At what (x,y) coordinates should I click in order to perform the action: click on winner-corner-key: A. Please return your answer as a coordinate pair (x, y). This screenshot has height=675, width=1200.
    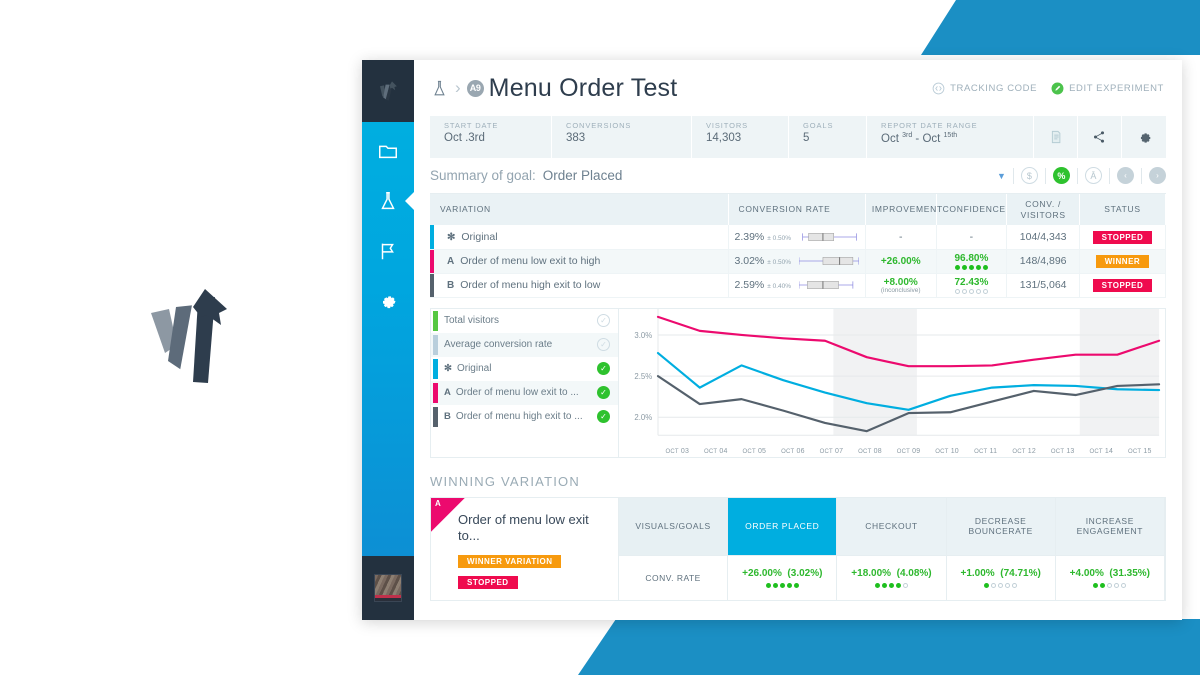
    Looking at the image, I should click on (438, 503).